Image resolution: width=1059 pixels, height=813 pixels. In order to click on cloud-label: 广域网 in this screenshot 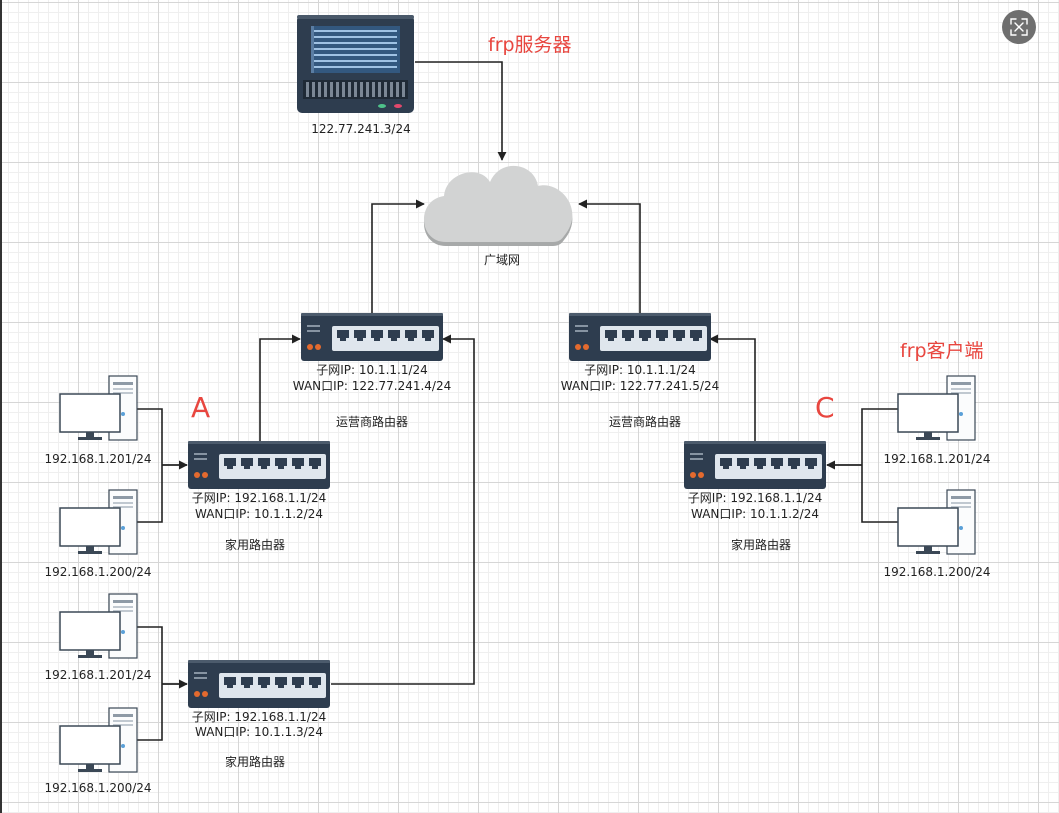, I will do `click(502, 260)`.